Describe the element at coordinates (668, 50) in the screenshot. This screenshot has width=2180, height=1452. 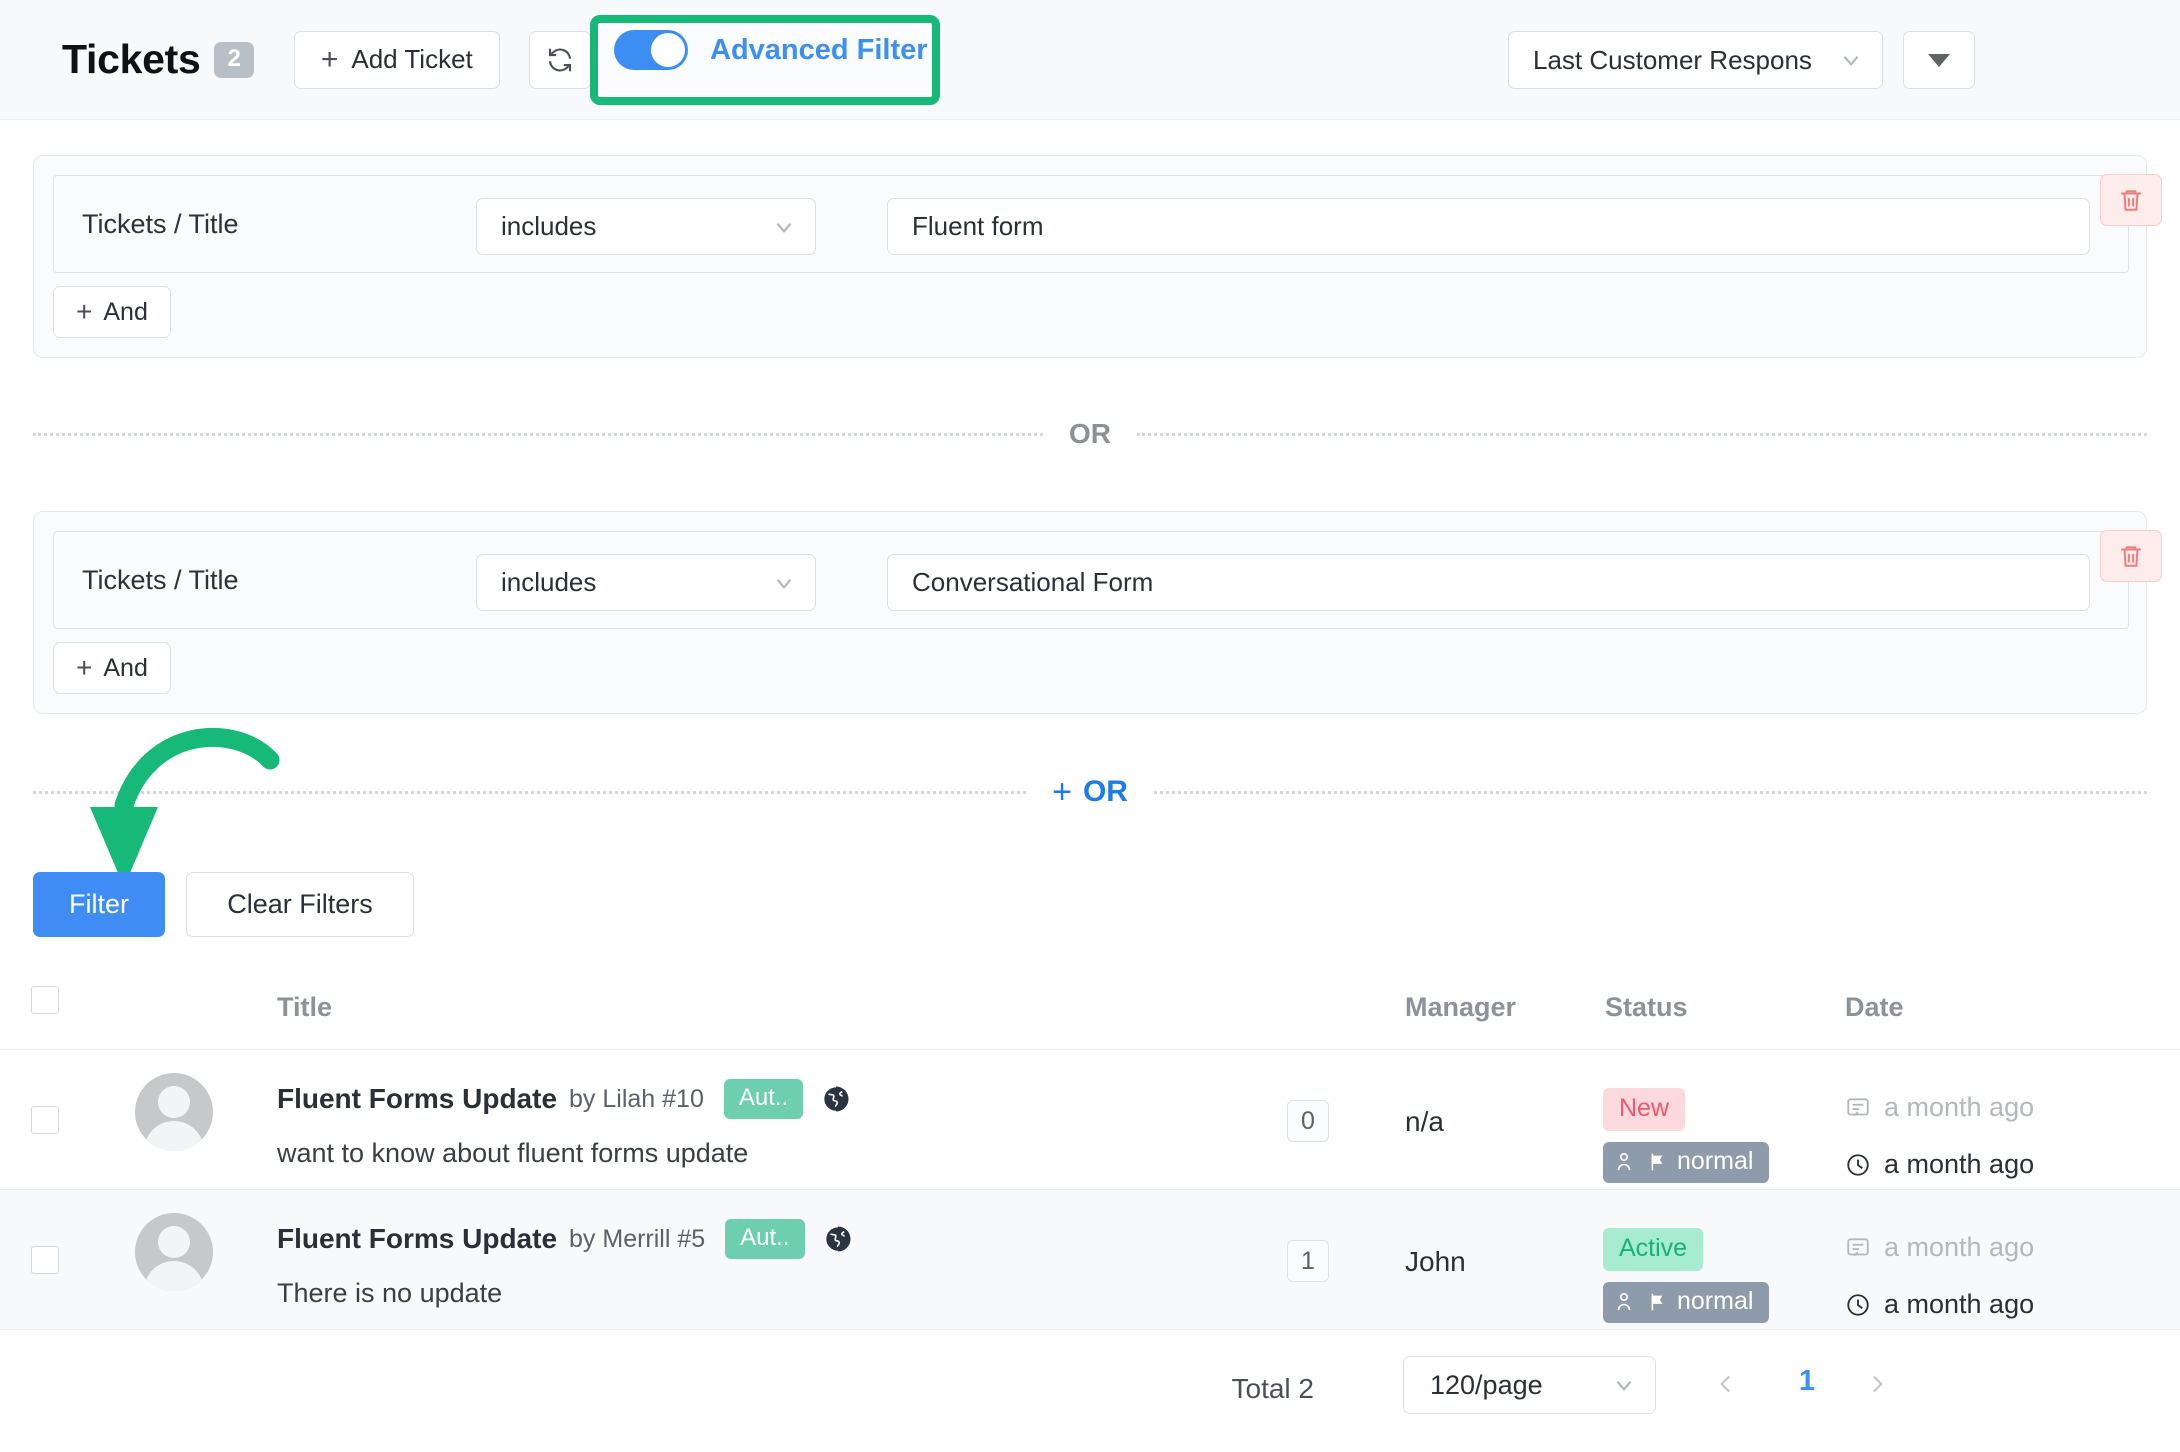
I see `switch-knob` at that location.